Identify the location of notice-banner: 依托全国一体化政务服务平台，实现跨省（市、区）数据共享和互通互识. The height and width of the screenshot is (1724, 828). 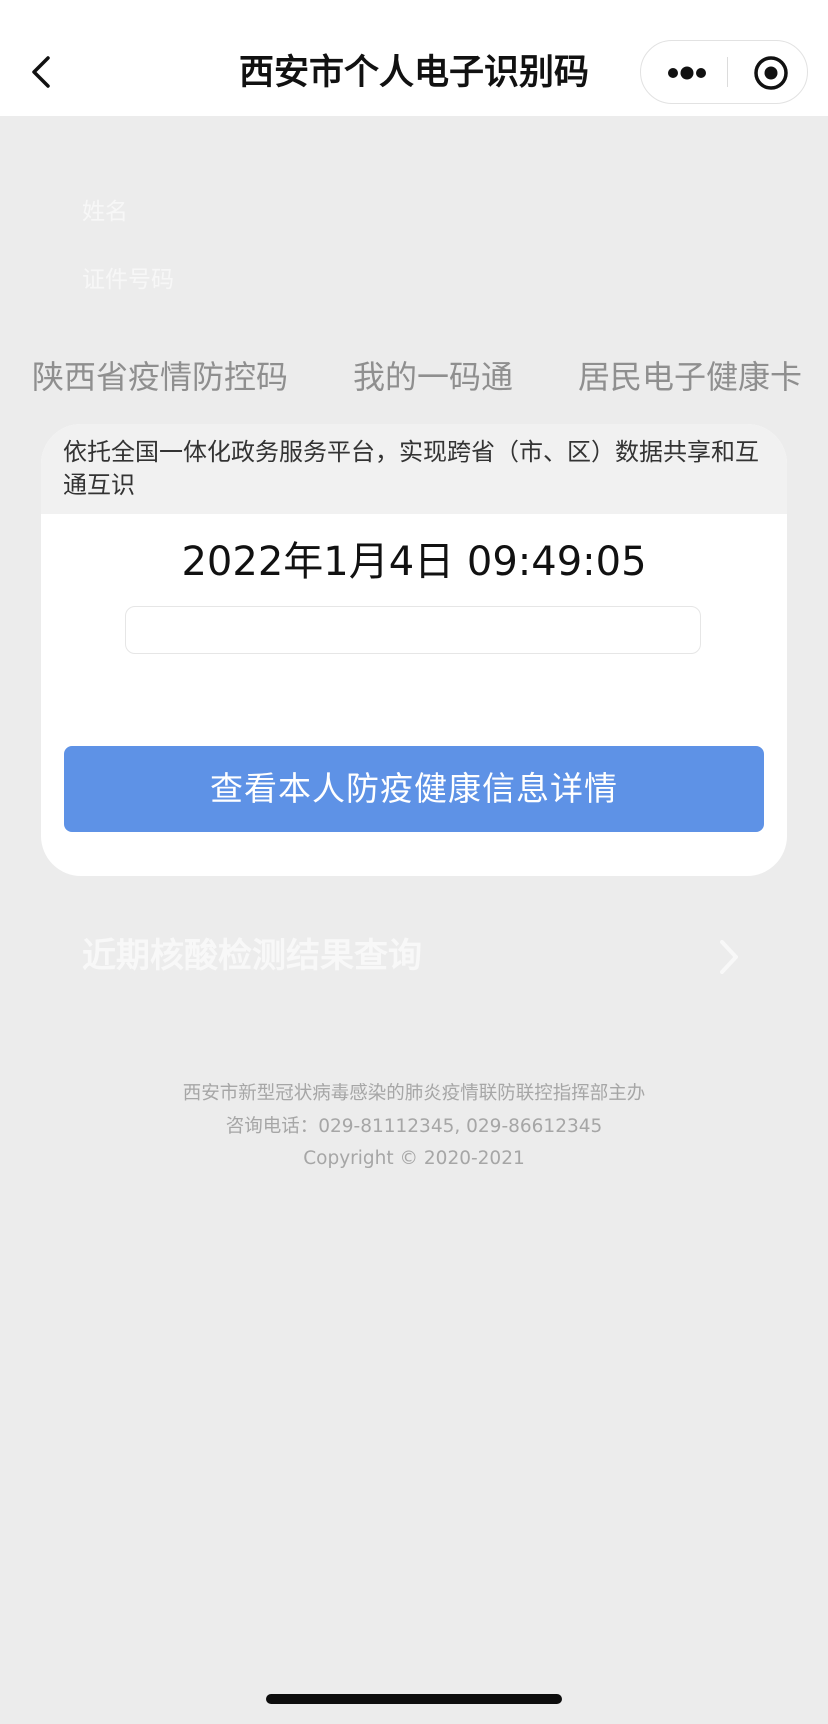
(414, 469).